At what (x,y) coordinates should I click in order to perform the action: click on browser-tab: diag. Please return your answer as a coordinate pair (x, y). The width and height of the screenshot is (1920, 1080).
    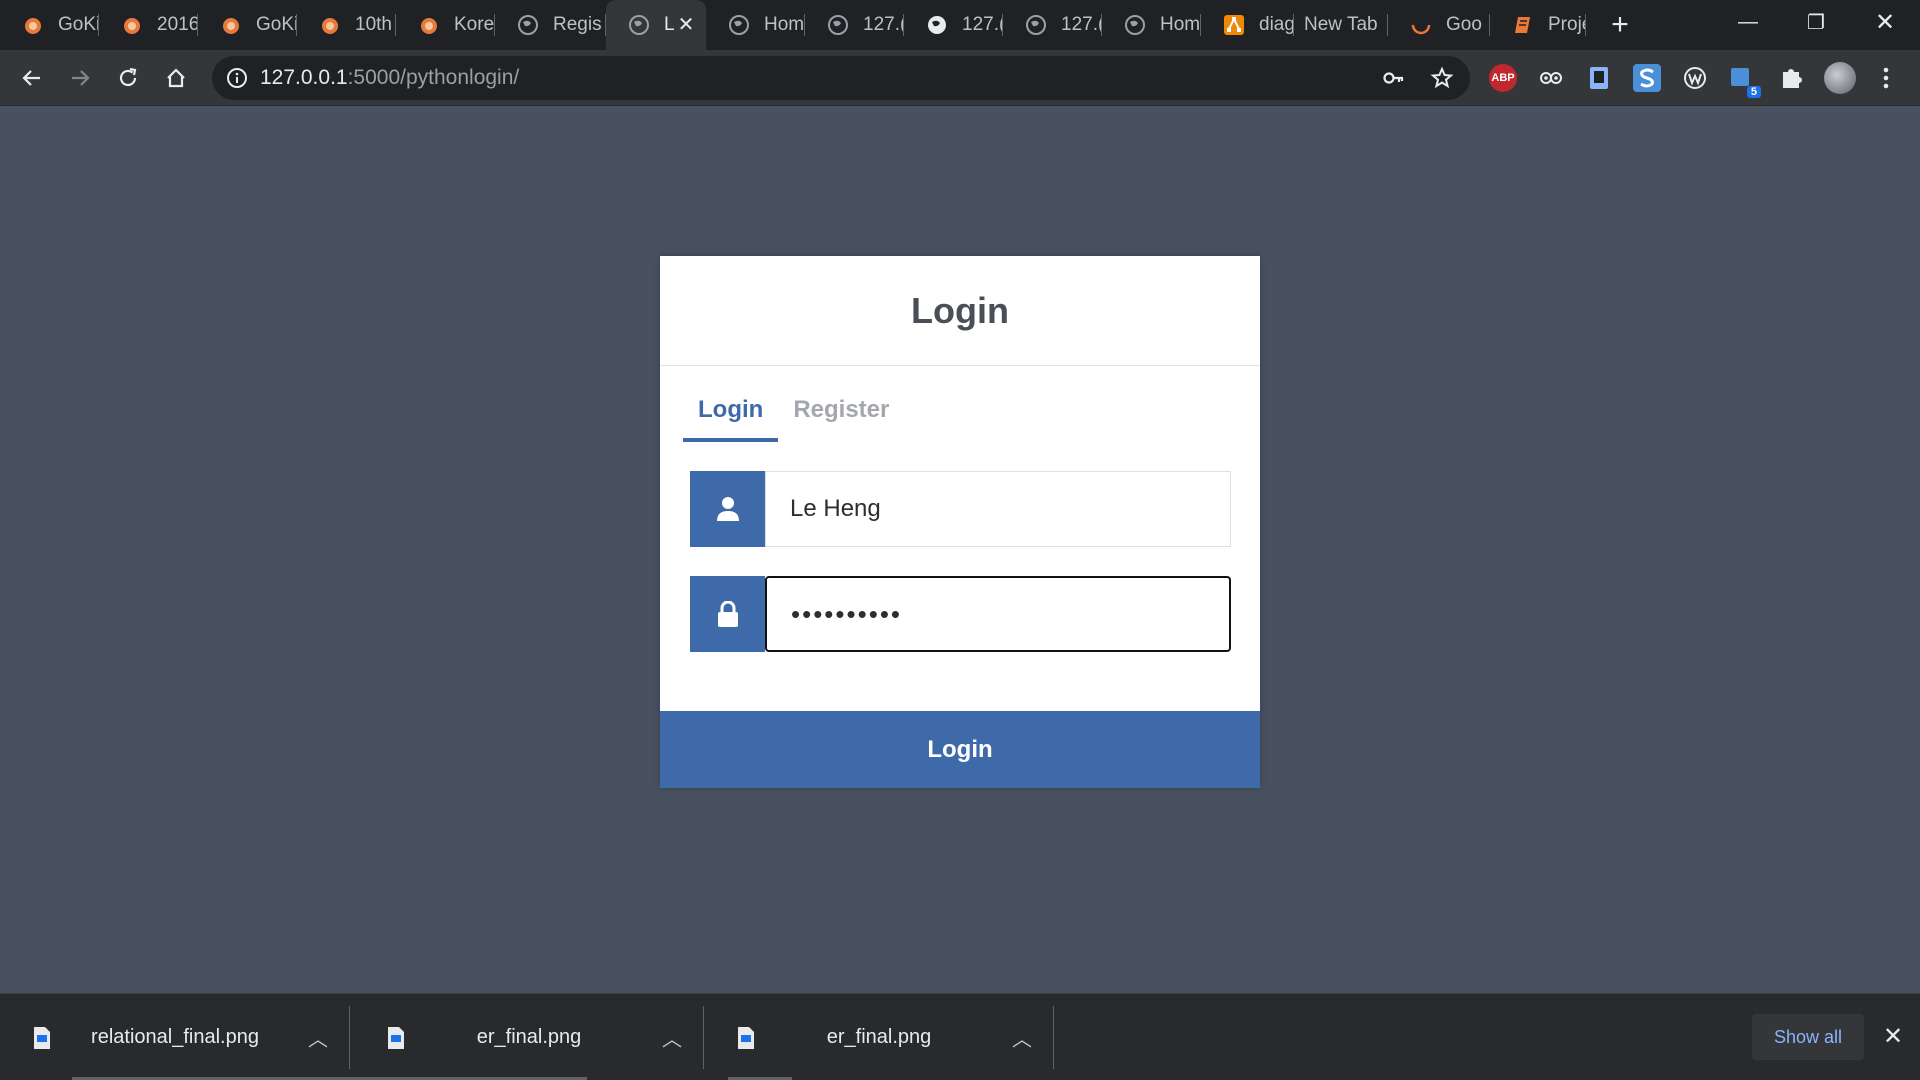
    Looking at the image, I should click on (1247, 25).